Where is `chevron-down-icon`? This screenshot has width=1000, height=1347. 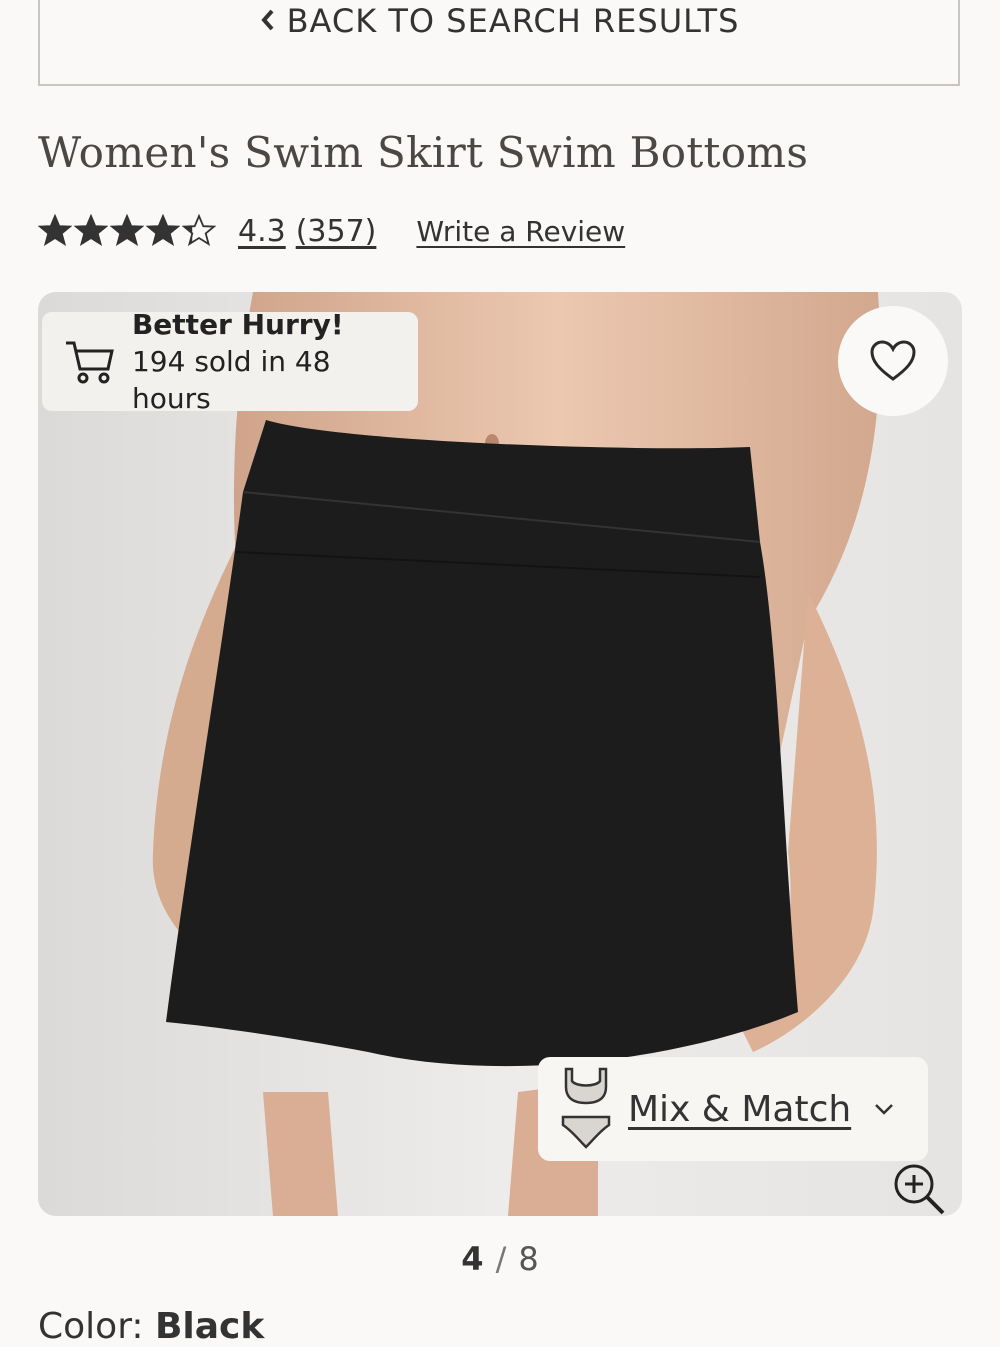
chevron-down-icon is located at coordinates (884, 1109).